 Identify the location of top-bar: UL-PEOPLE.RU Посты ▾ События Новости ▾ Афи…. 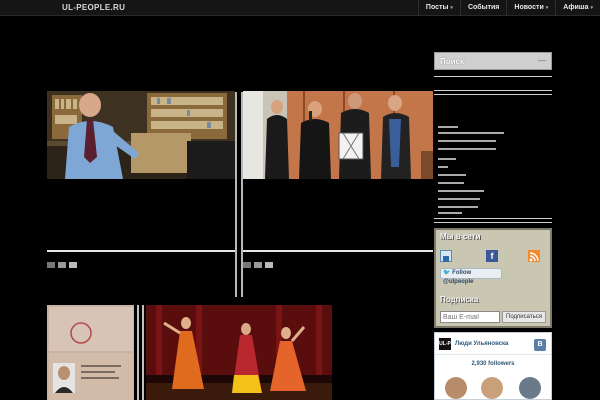
(300, 8).